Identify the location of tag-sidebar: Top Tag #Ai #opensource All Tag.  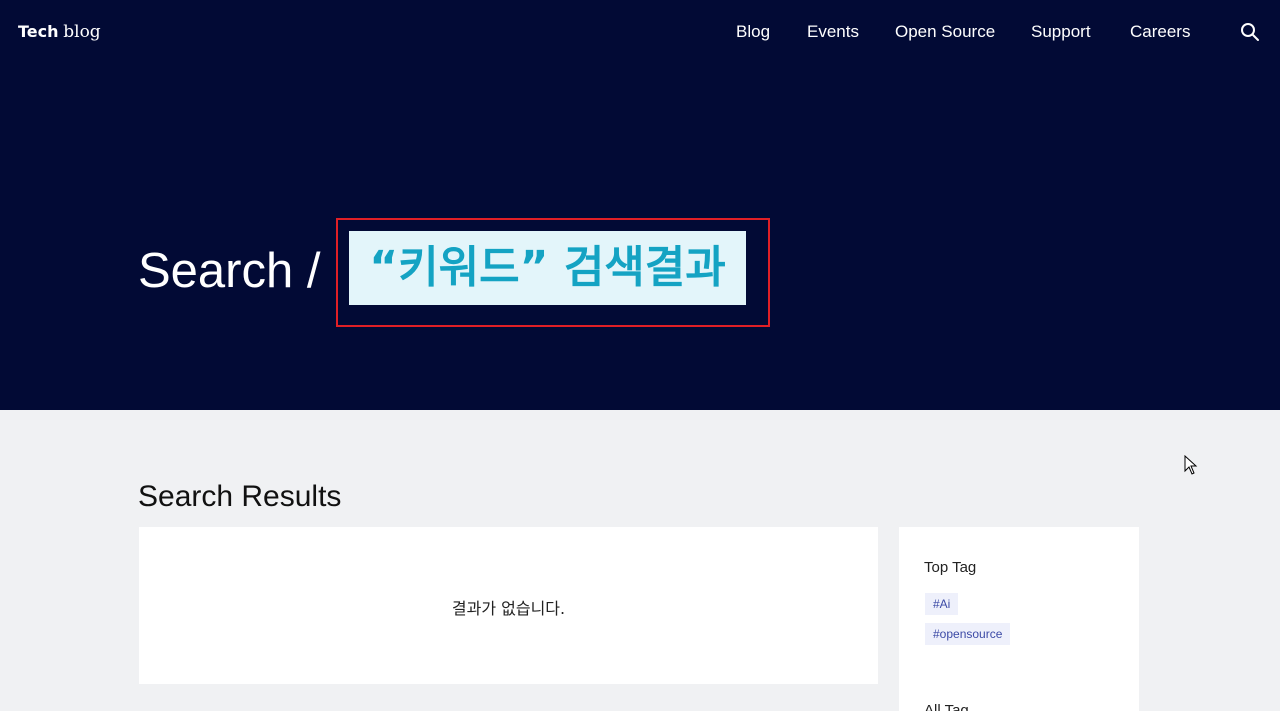
(1019, 619).